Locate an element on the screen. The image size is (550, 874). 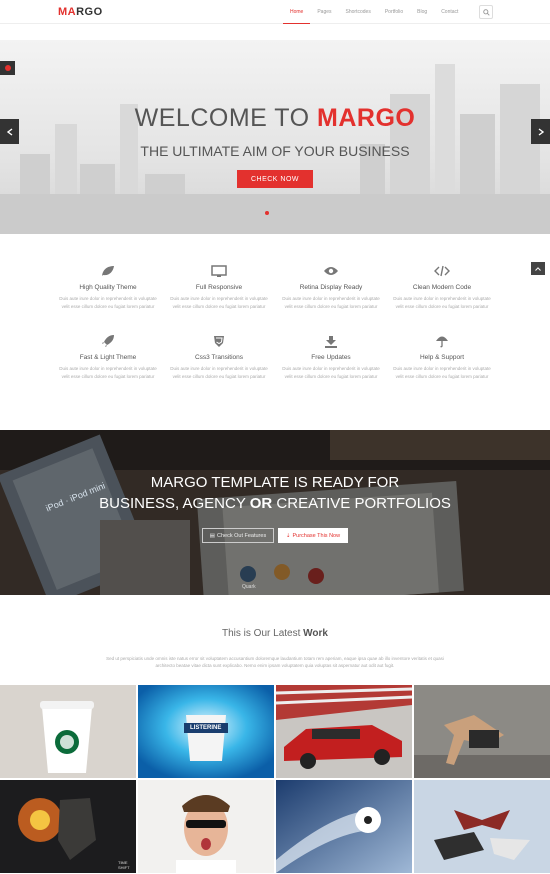
listerine-image is located at coordinates (206, 731).